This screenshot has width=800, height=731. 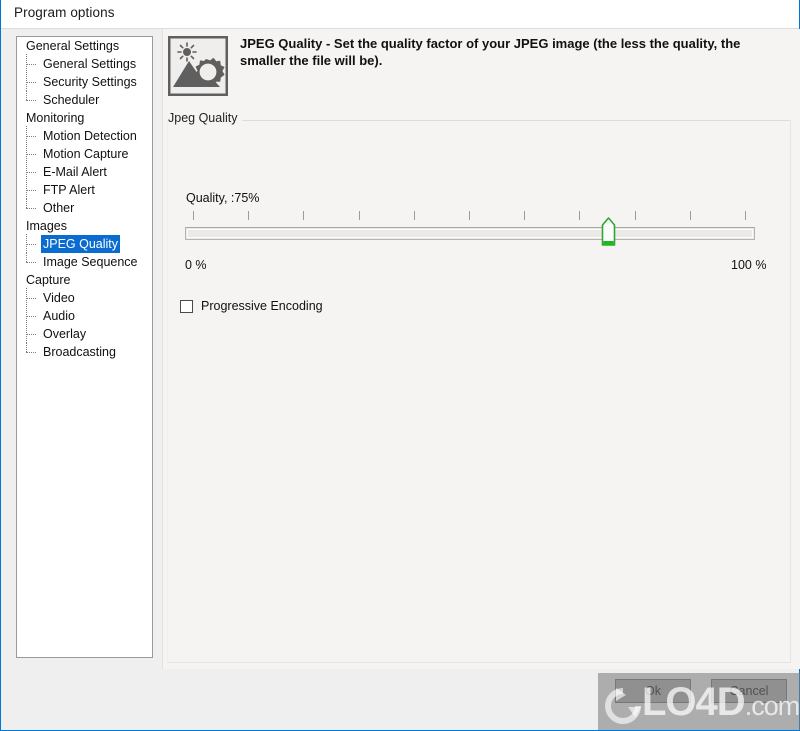 What do you see at coordinates (59, 316) in the screenshot?
I see `tree-item-label: Audio` at bounding box center [59, 316].